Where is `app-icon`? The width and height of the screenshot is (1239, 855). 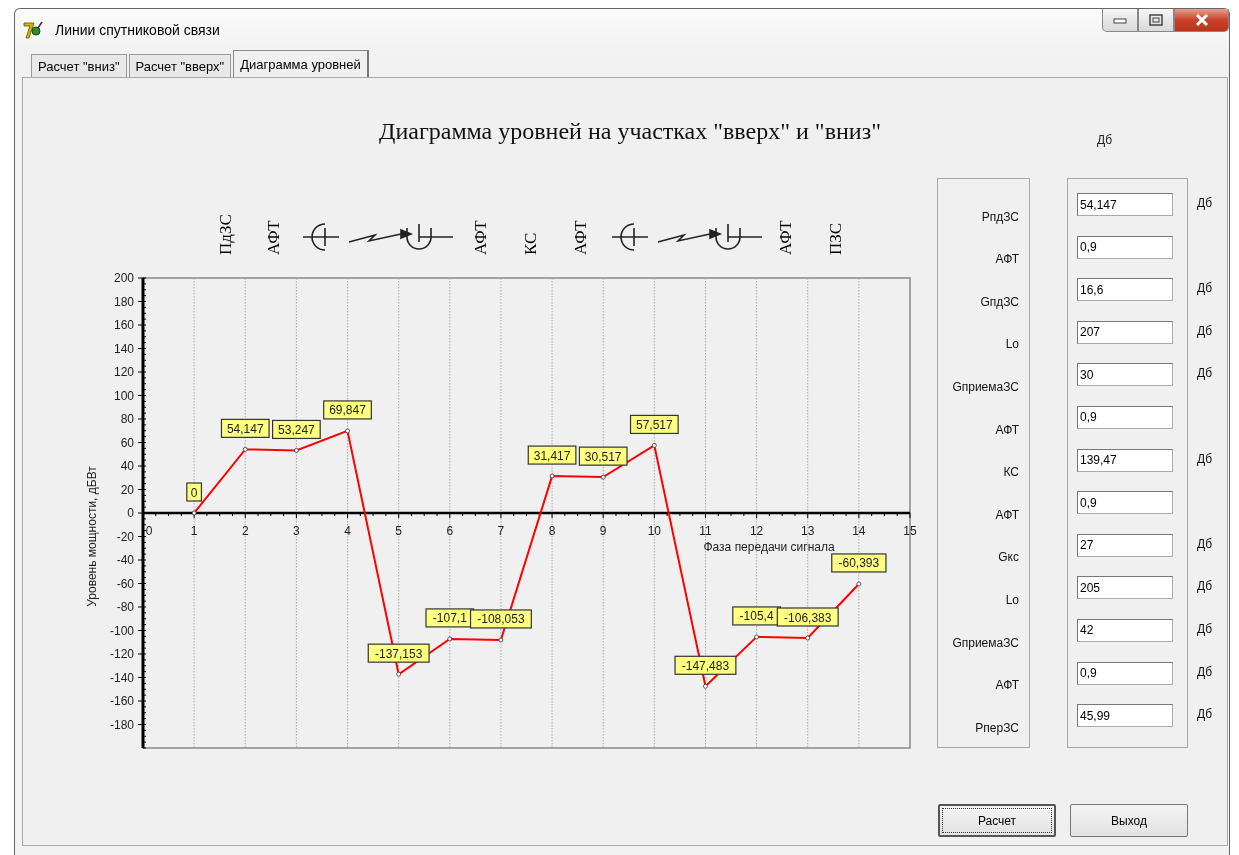 app-icon is located at coordinates (33, 30).